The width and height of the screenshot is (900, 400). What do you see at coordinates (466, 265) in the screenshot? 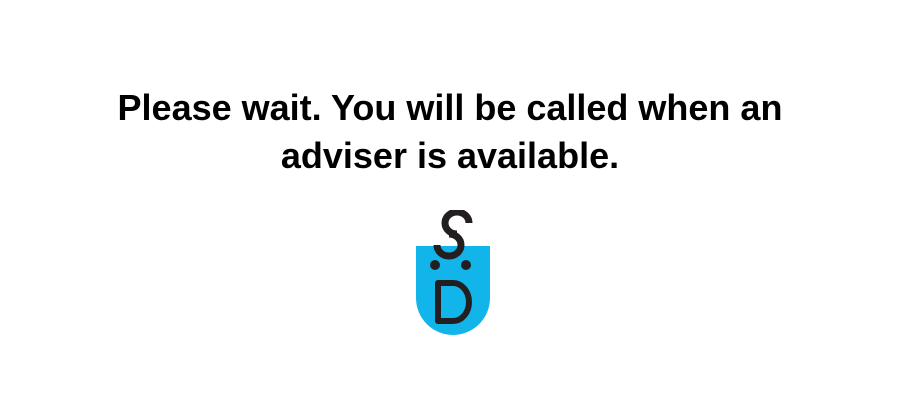
I see `logo-right-eye` at bounding box center [466, 265].